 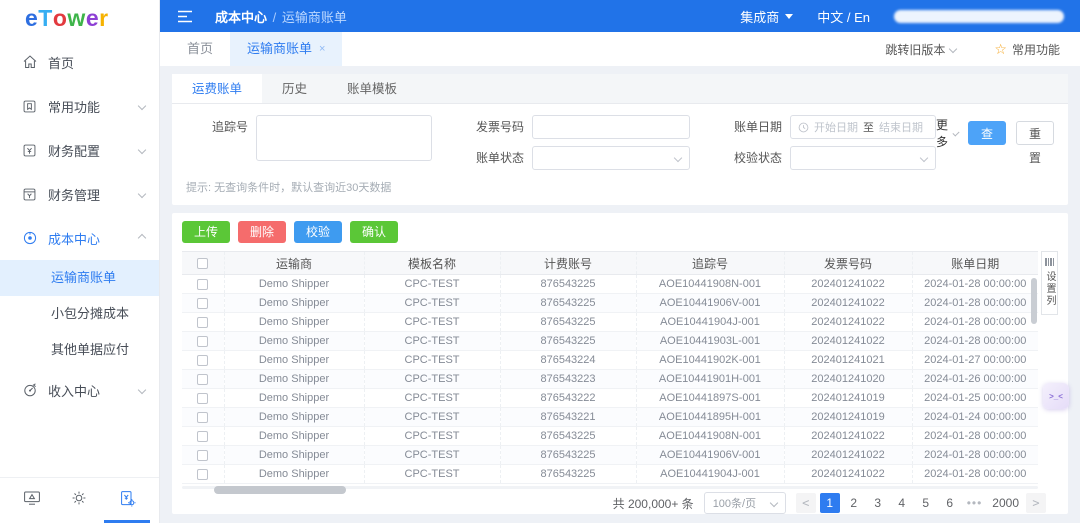 What do you see at coordinates (499, 127) in the screenshot?
I see `invoice-label: 发票号码` at bounding box center [499, 127].